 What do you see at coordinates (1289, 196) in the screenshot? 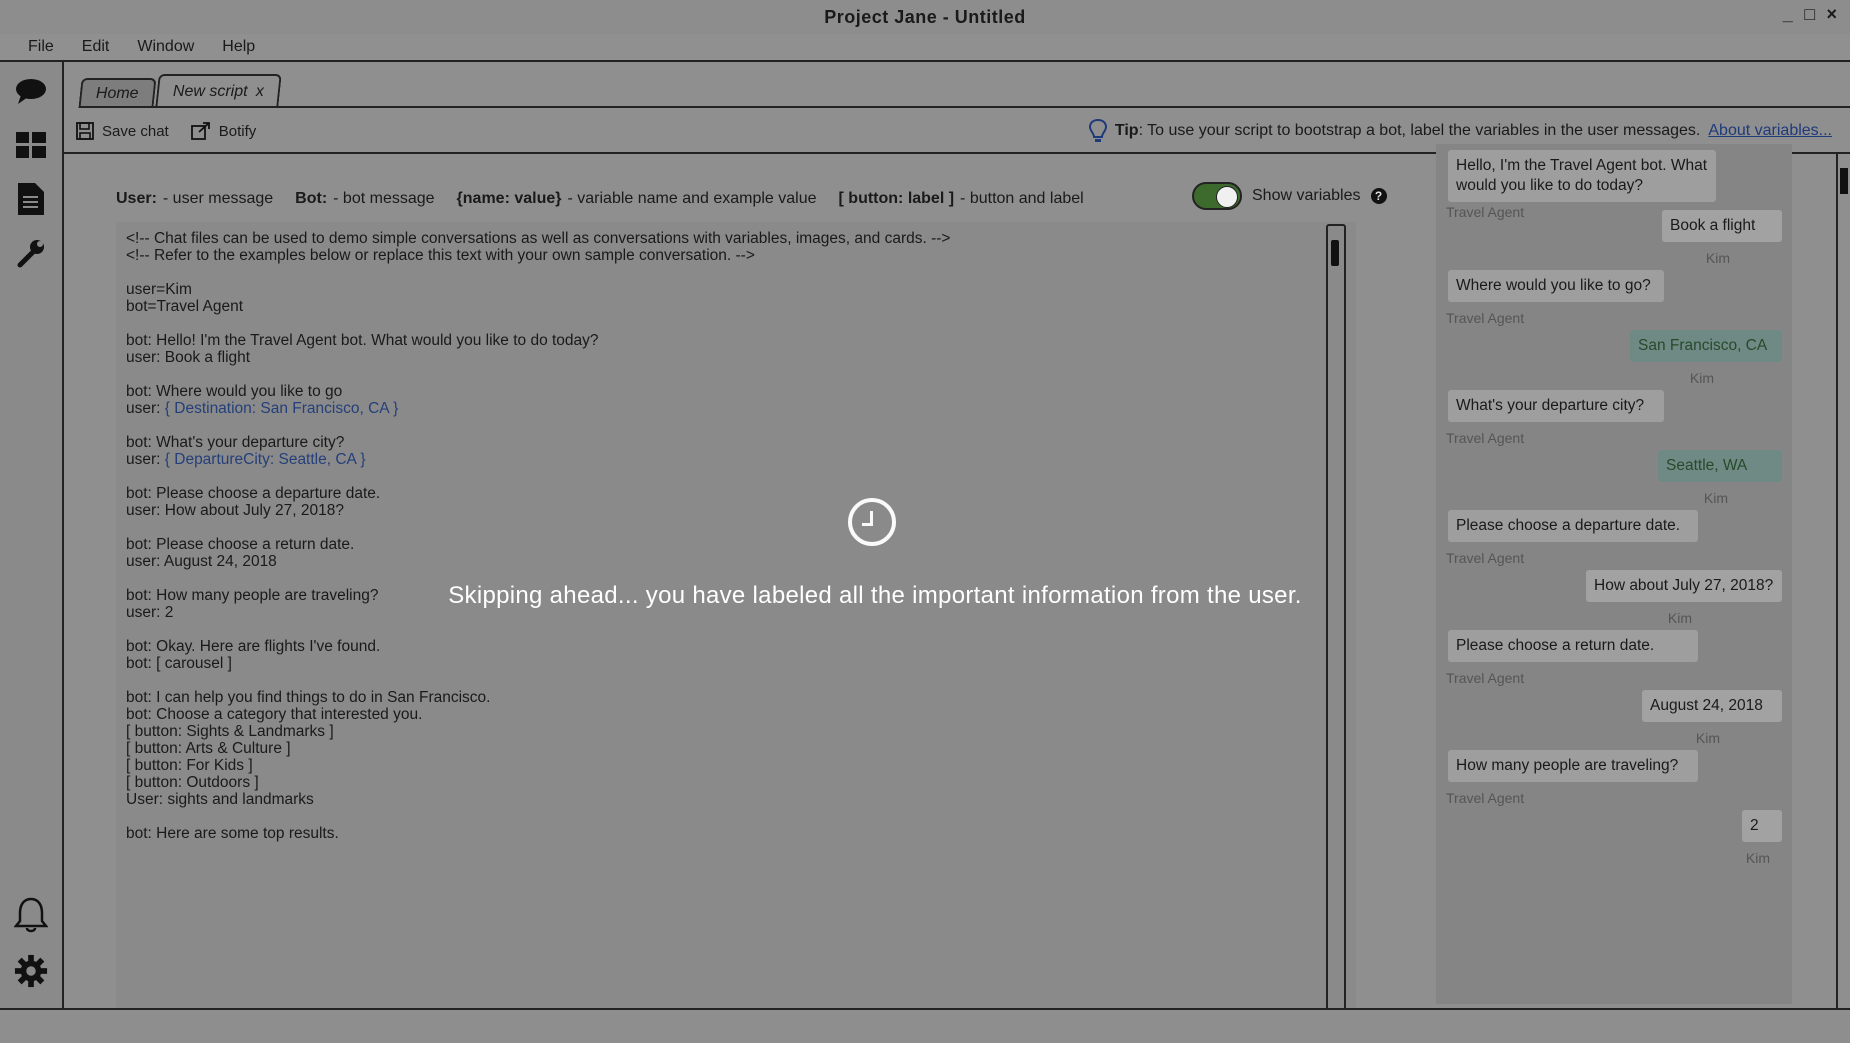
I see `show-variables-control: Show variables ?` at bounding box center [1289, 196].